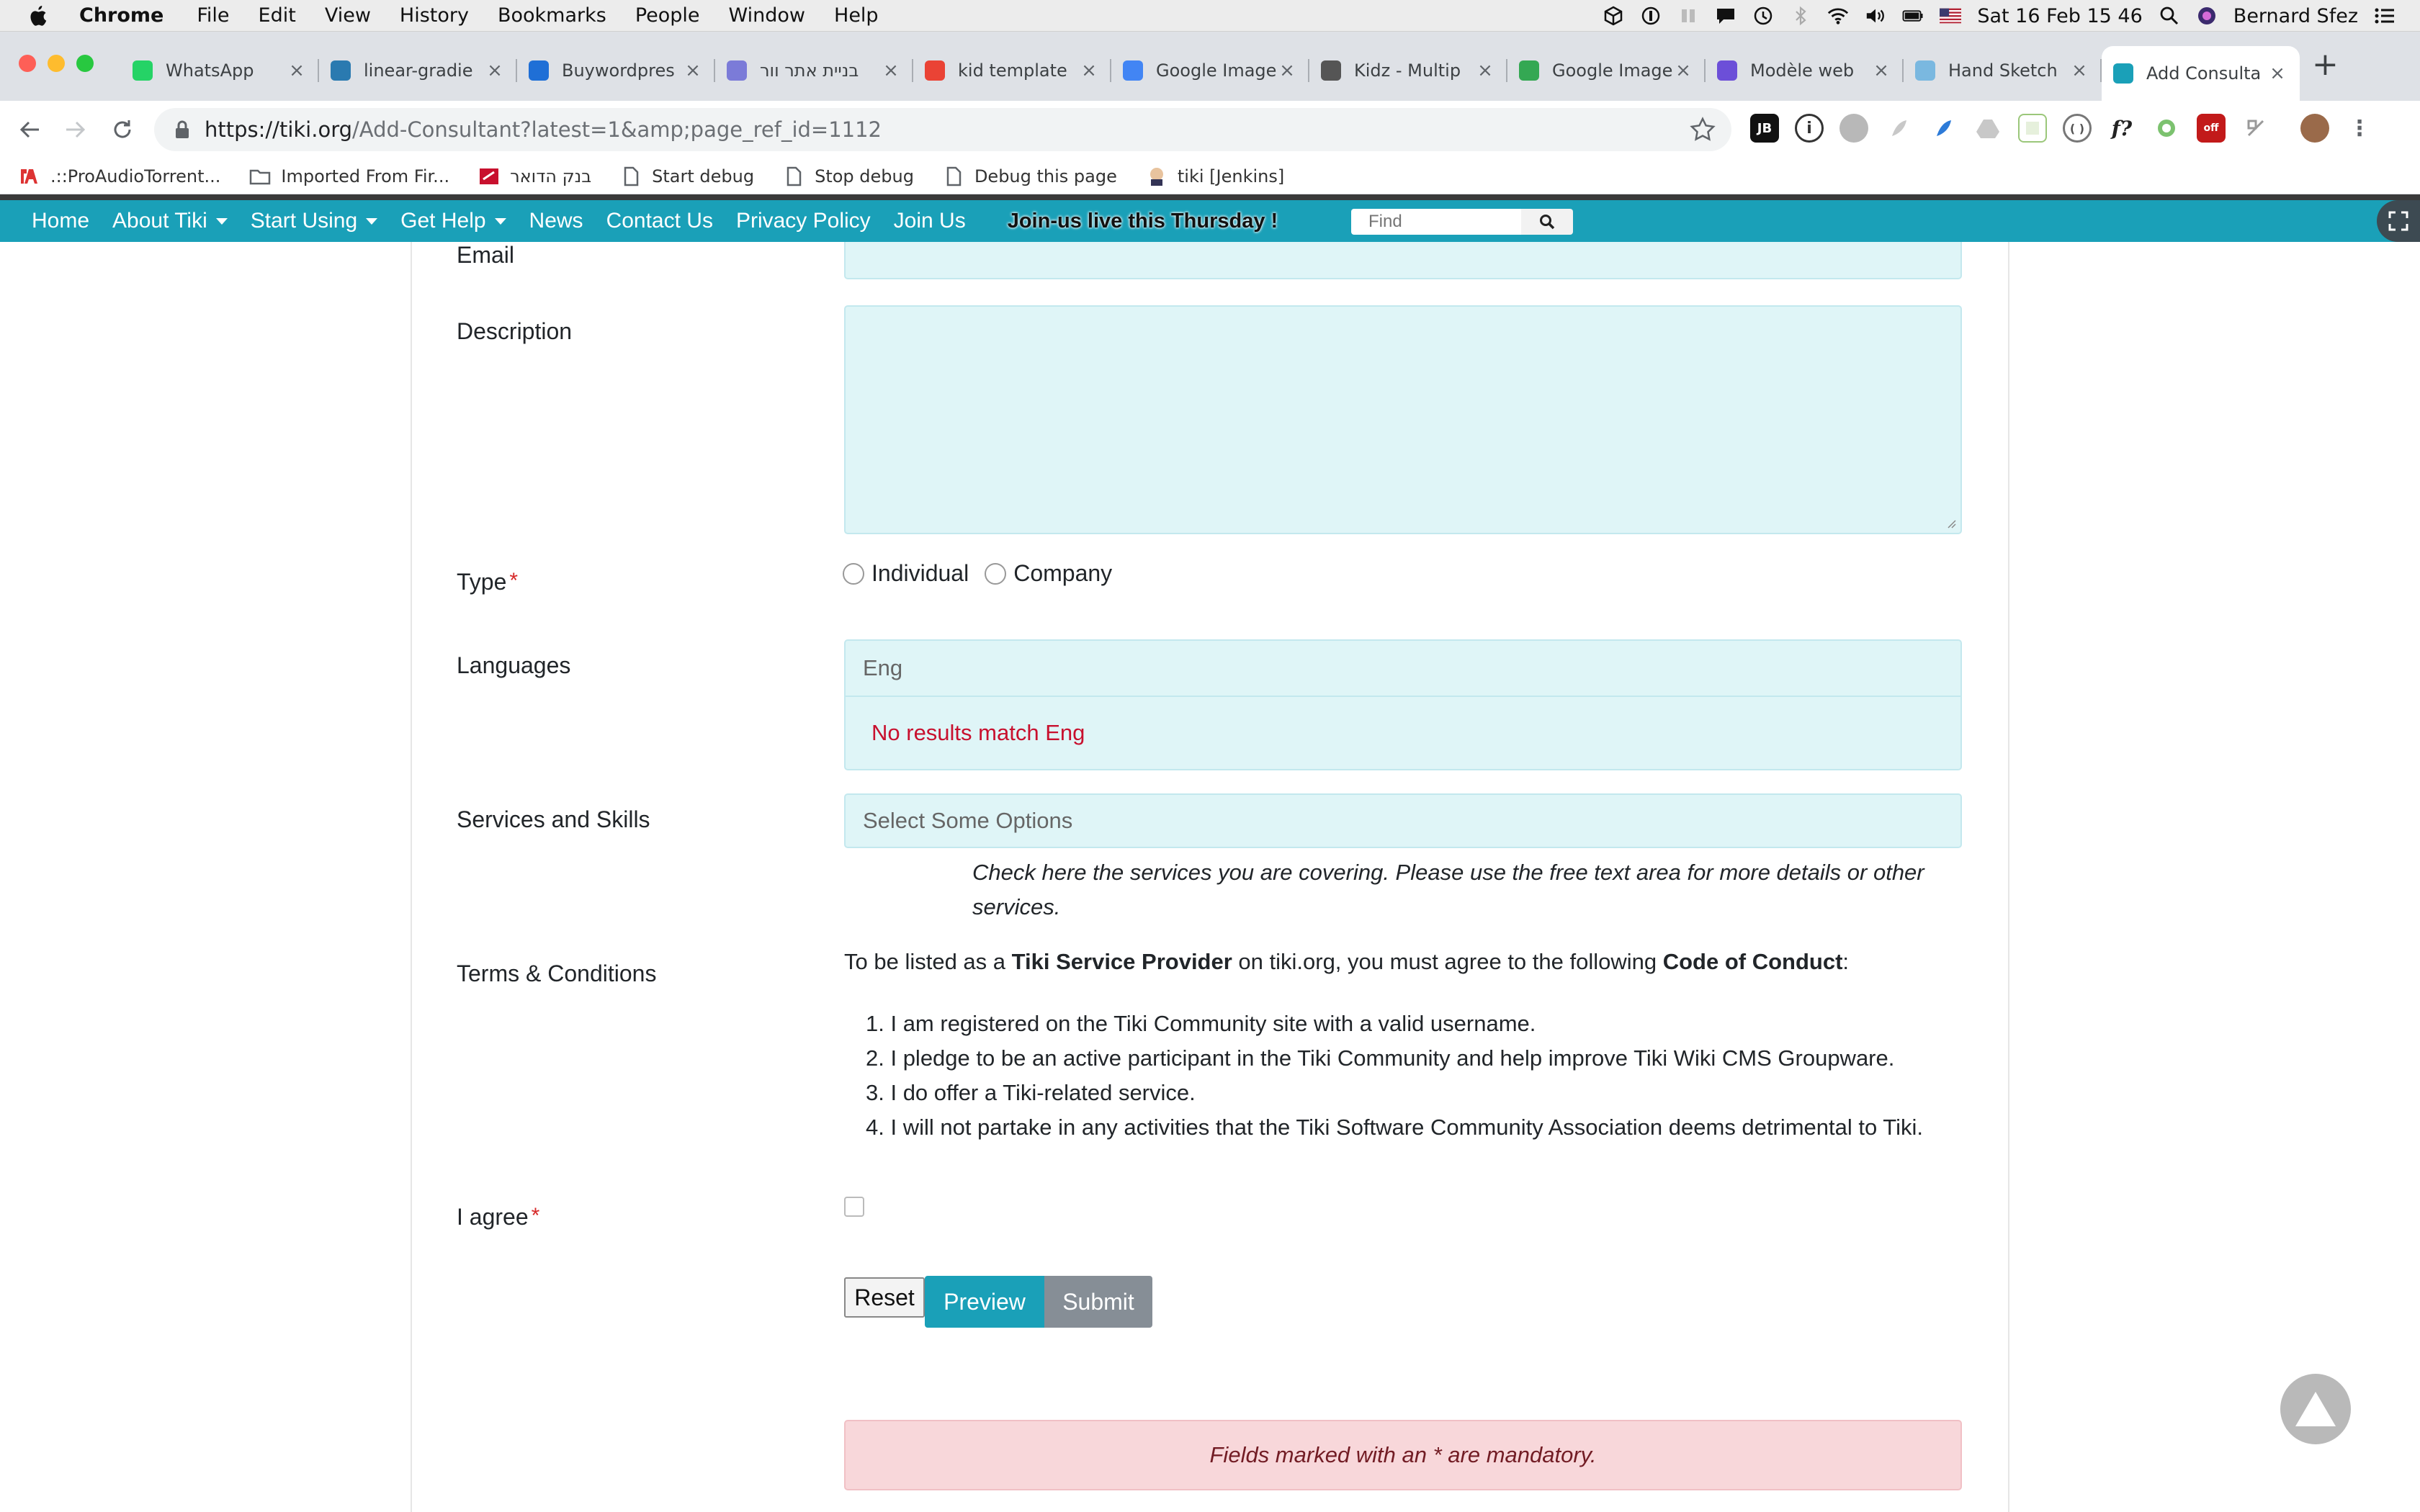 The height and width of the screenshot is (1512, 2420). What do you see at coordinates (853, 573) in the screenshot?
I see `radio-individual` at bounding box center [853, 573].